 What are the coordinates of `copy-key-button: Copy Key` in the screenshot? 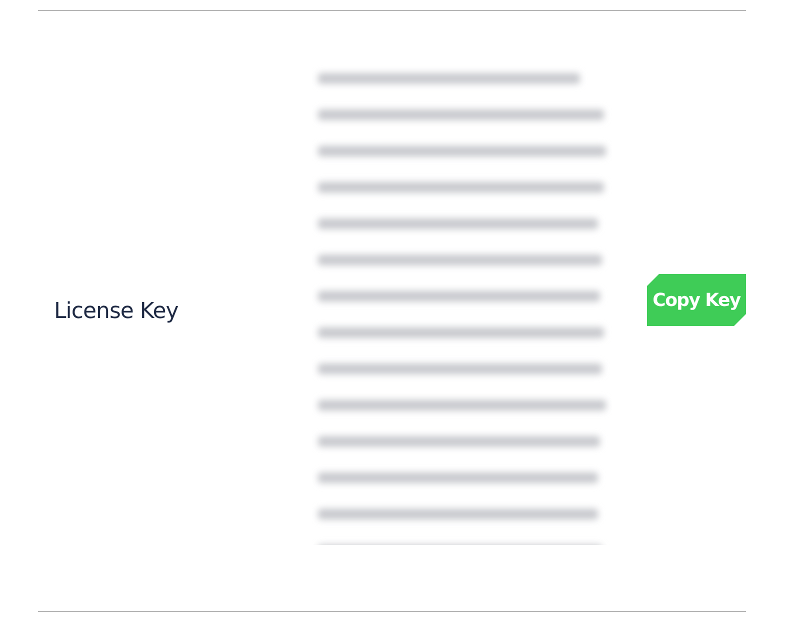 It's located at (696, 300).